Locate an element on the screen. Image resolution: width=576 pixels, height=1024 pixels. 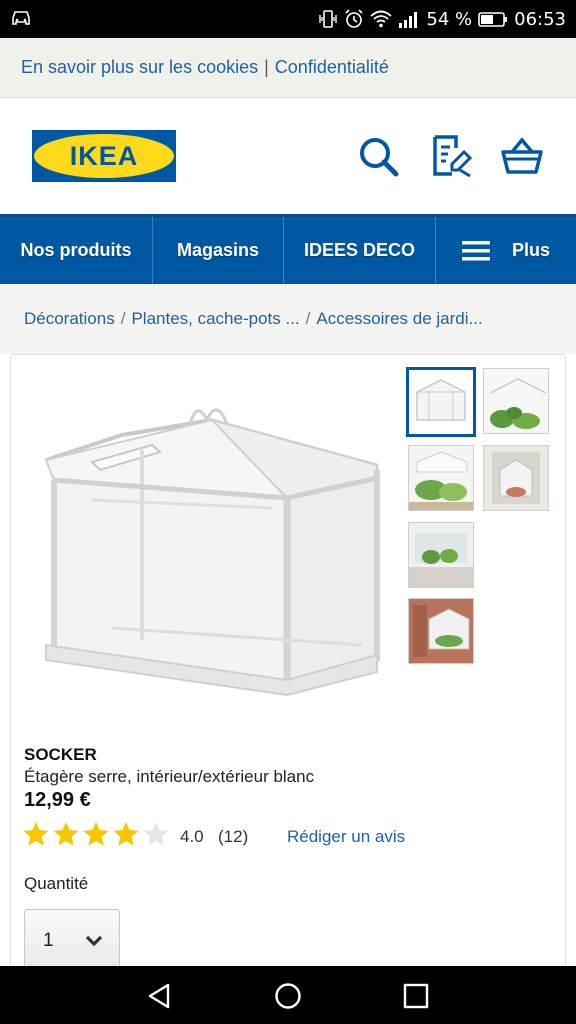
nav-products: Nos produits is located at coordinates (76, 250).